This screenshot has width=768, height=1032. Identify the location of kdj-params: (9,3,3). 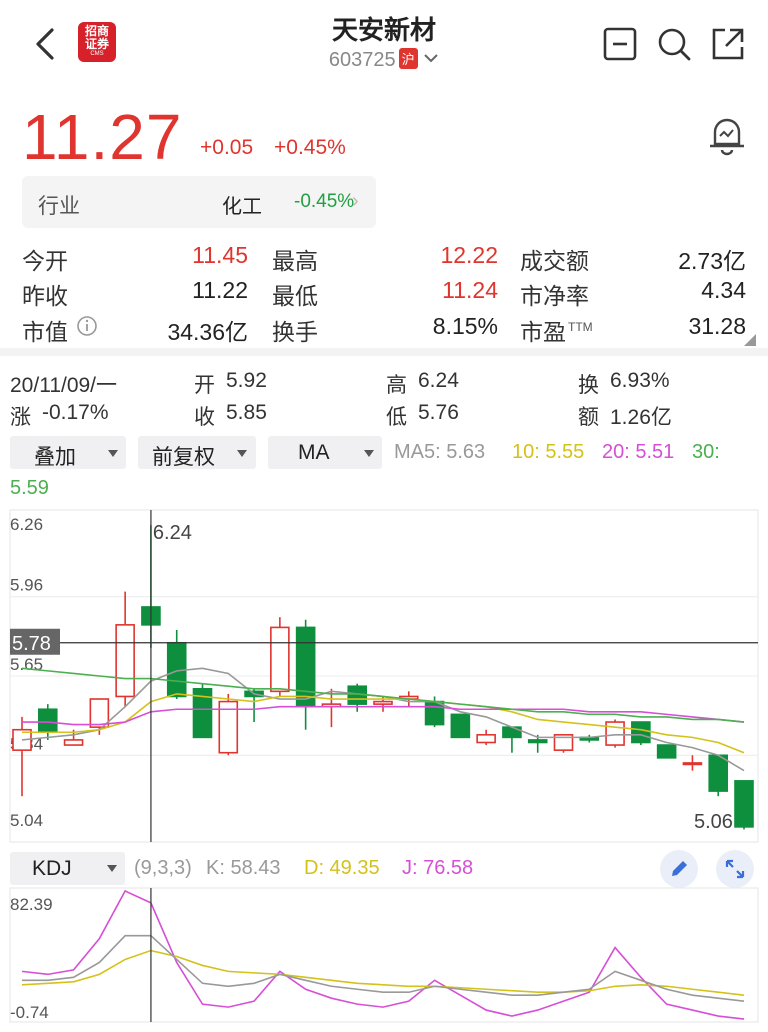
(163, 868).